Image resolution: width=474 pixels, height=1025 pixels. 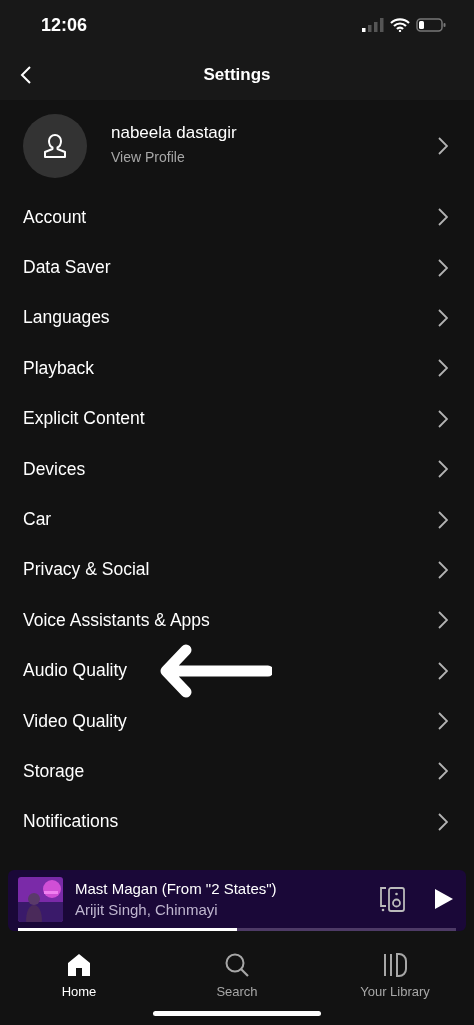 I want to click on back-button, so click(x=25, y=75).